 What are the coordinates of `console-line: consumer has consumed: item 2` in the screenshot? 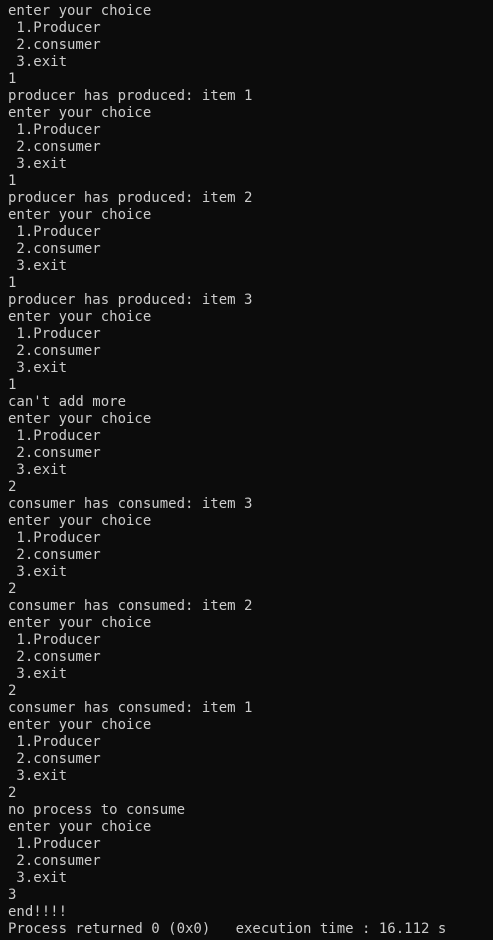 It's located at (130, 606).